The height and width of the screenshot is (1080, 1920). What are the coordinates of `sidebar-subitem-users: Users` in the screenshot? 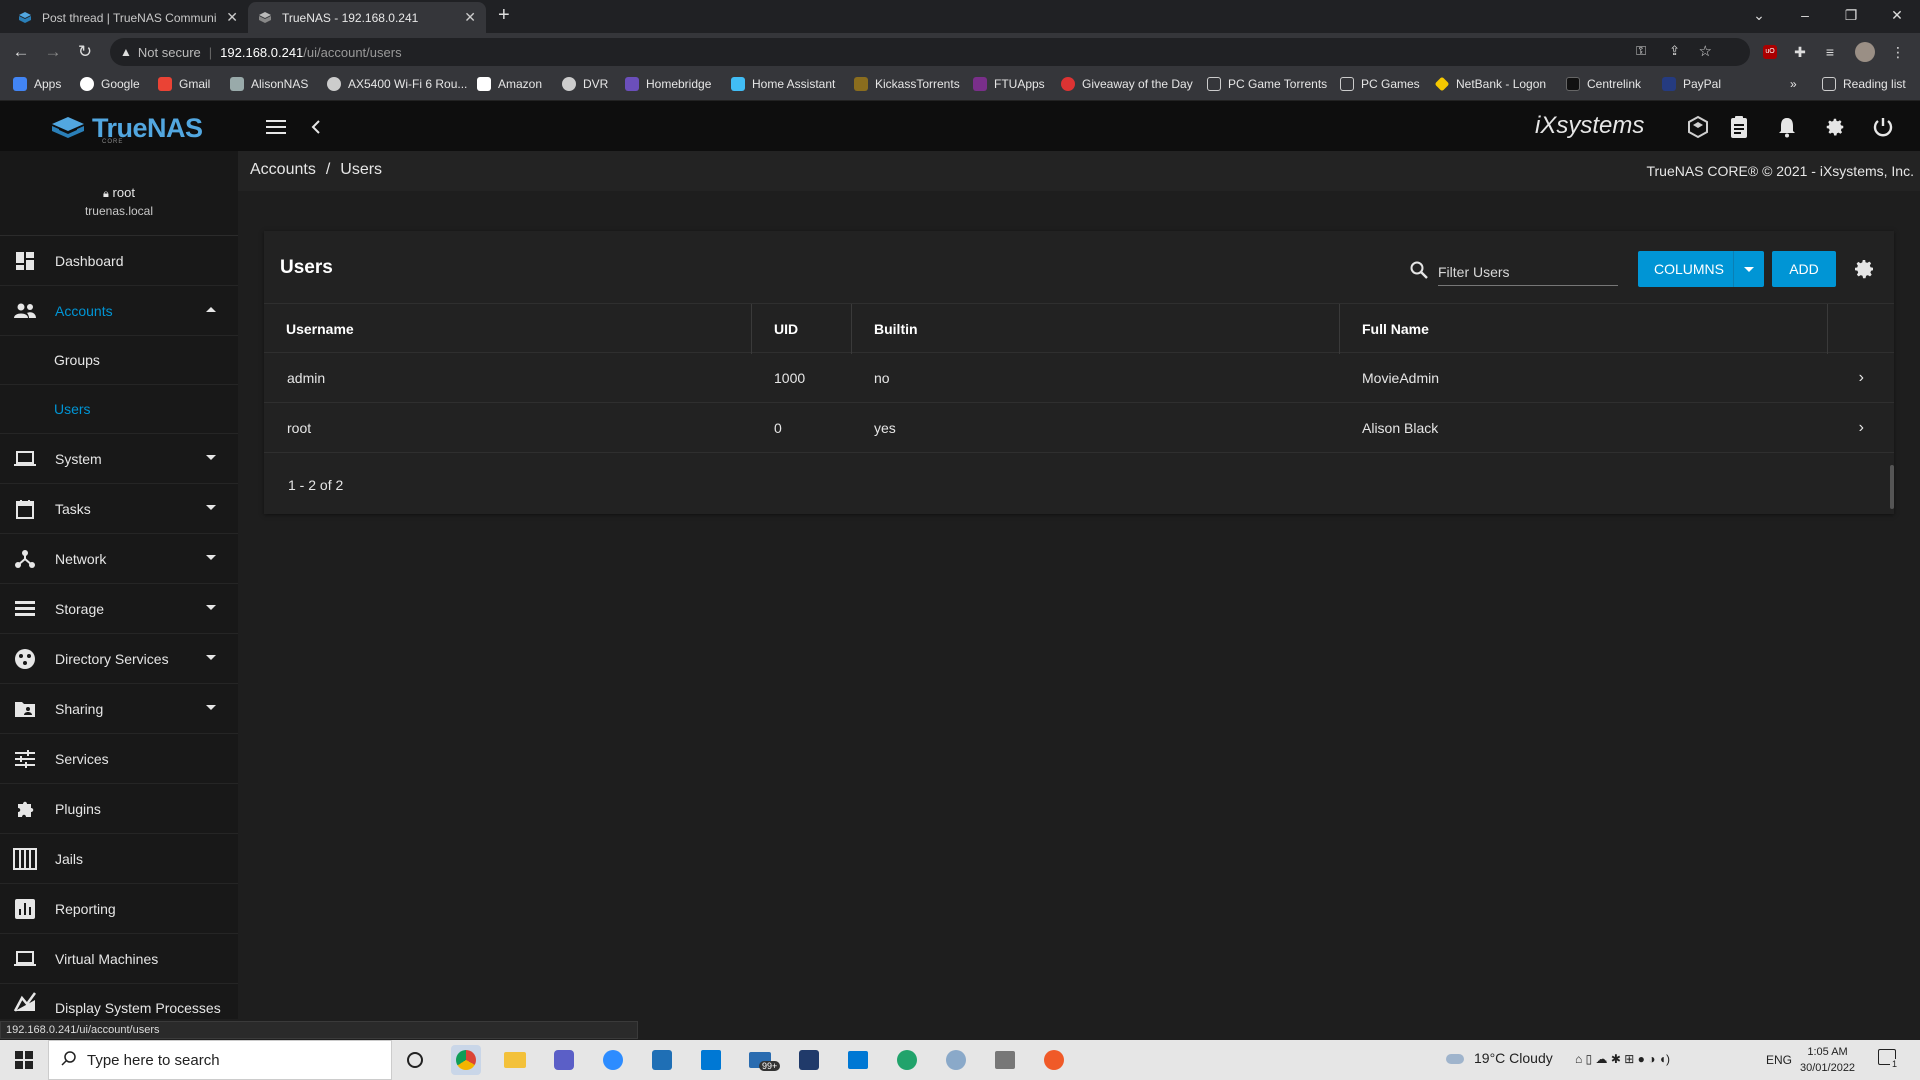 It's located at (119, 409).